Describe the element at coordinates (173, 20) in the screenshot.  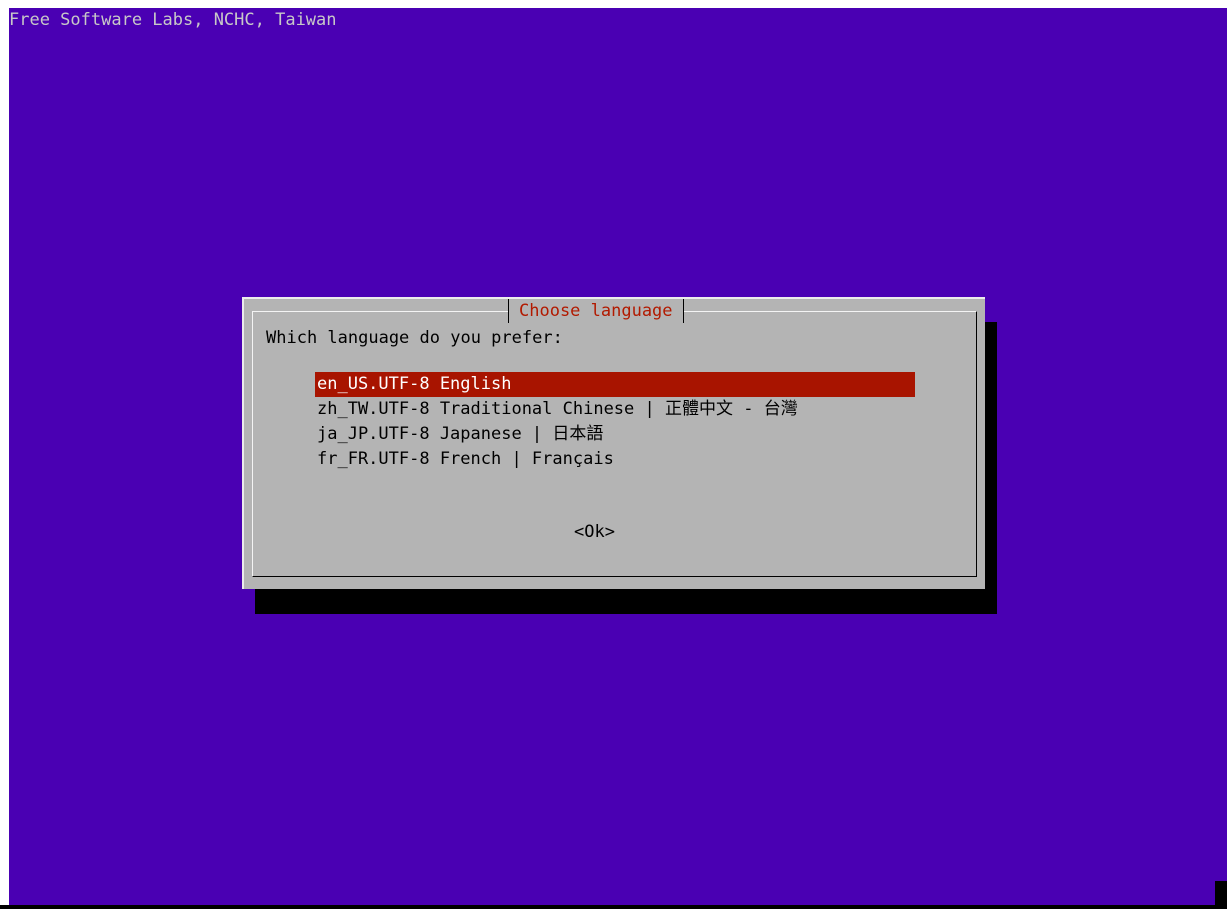
I see `backtitle: Free Software Labs, NCHC, Taiwan` at that location.